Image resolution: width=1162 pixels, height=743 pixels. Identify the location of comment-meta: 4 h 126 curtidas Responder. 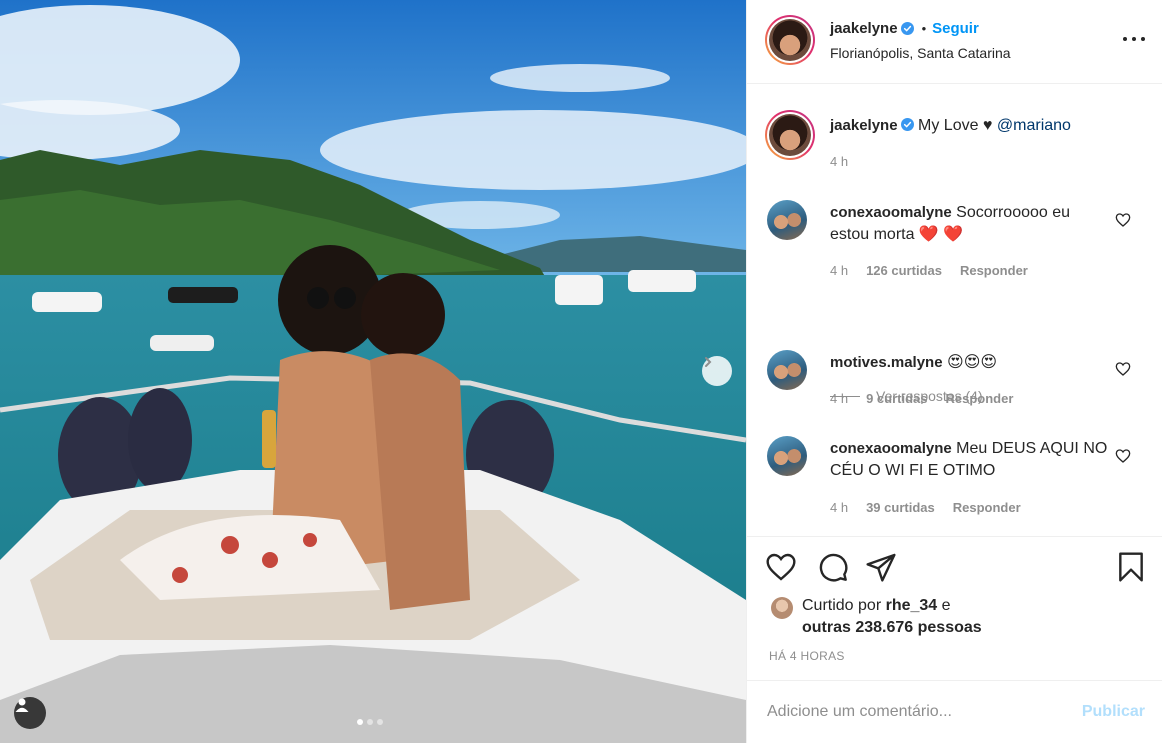
(929, 270).